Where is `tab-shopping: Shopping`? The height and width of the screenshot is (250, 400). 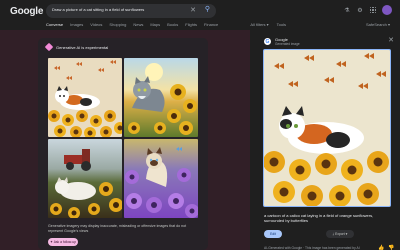 tab-shopping: Shopping is located at coordinates (117, 24).